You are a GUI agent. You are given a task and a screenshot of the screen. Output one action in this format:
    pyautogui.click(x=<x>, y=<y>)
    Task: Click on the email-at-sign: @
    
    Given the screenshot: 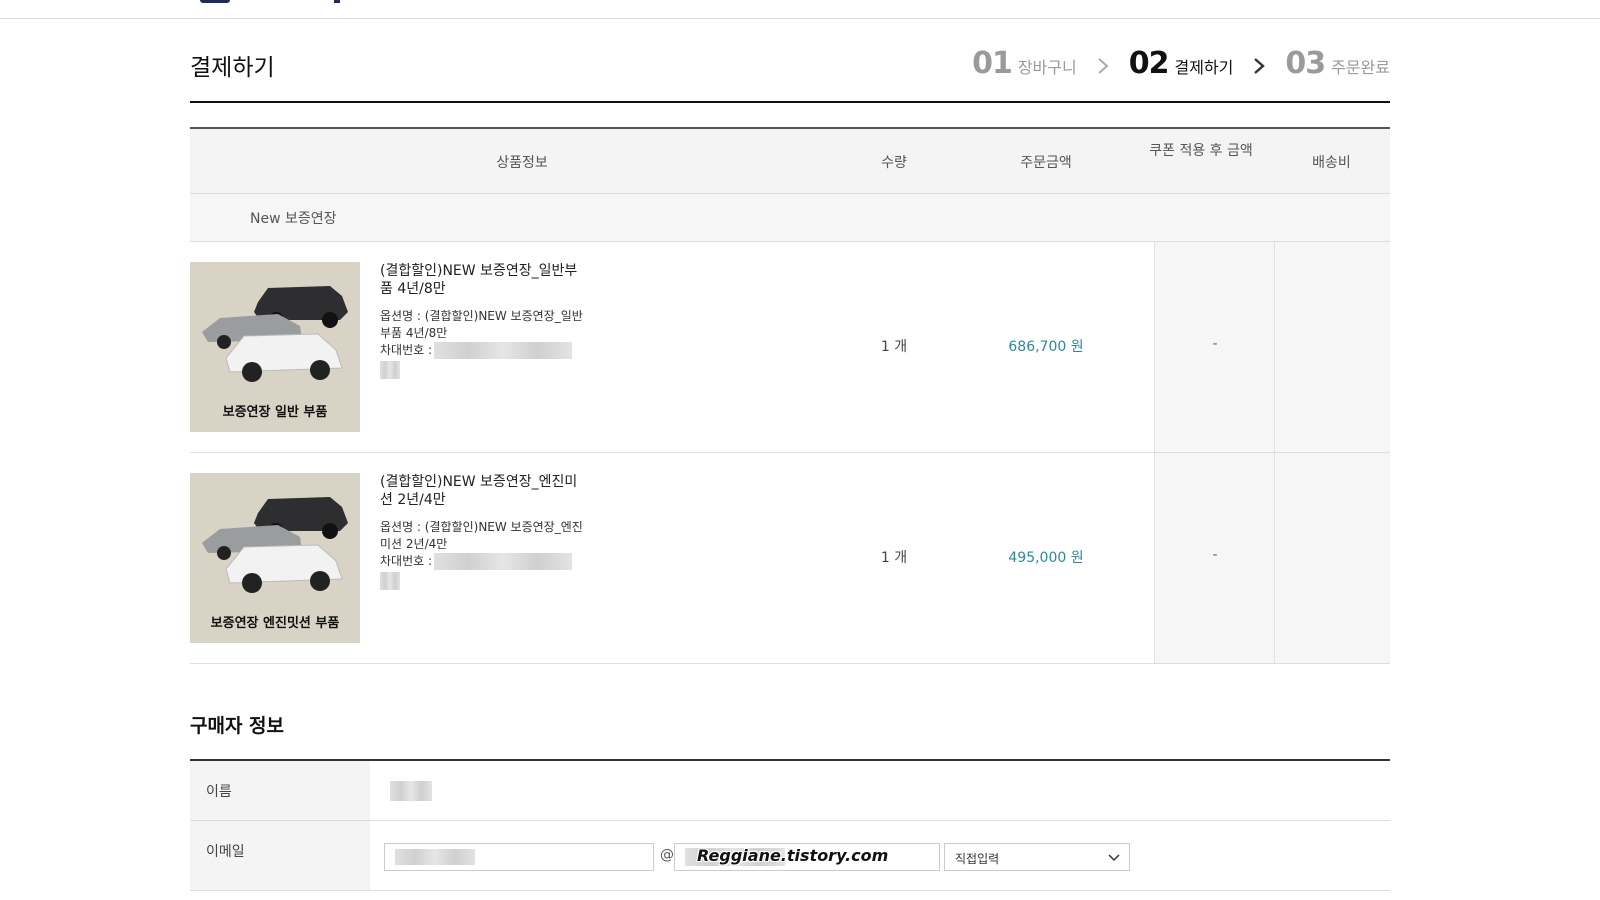 What is the action you would take?
    pyautogui.click(x=667, y=855)
    